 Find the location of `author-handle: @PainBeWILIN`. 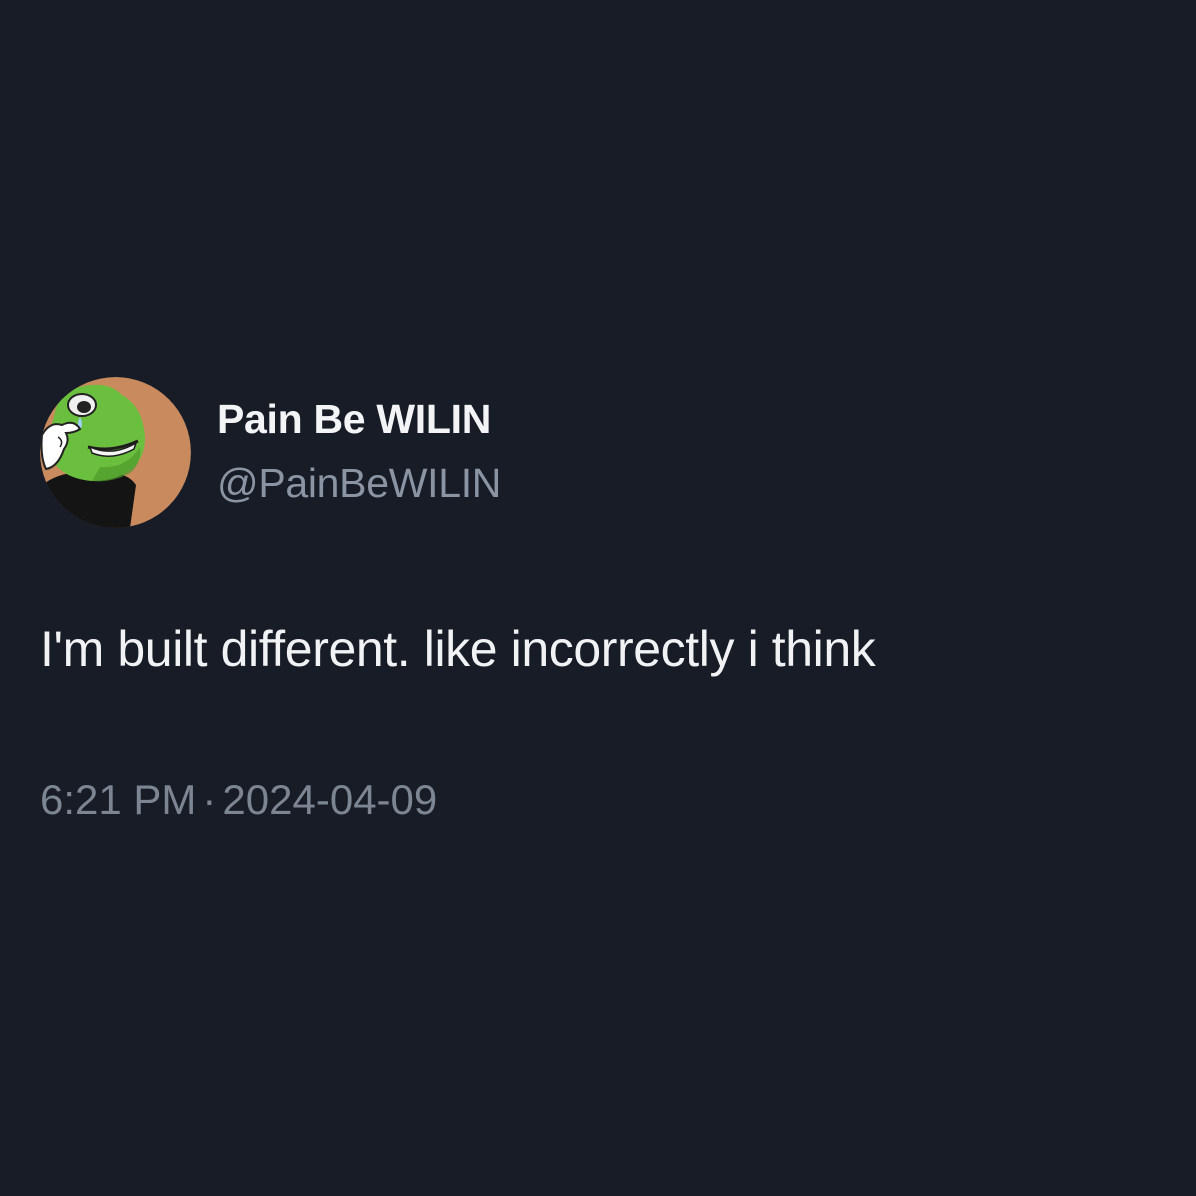

author-handle: @PainBeWILIN is located at coordinates (359, 483).